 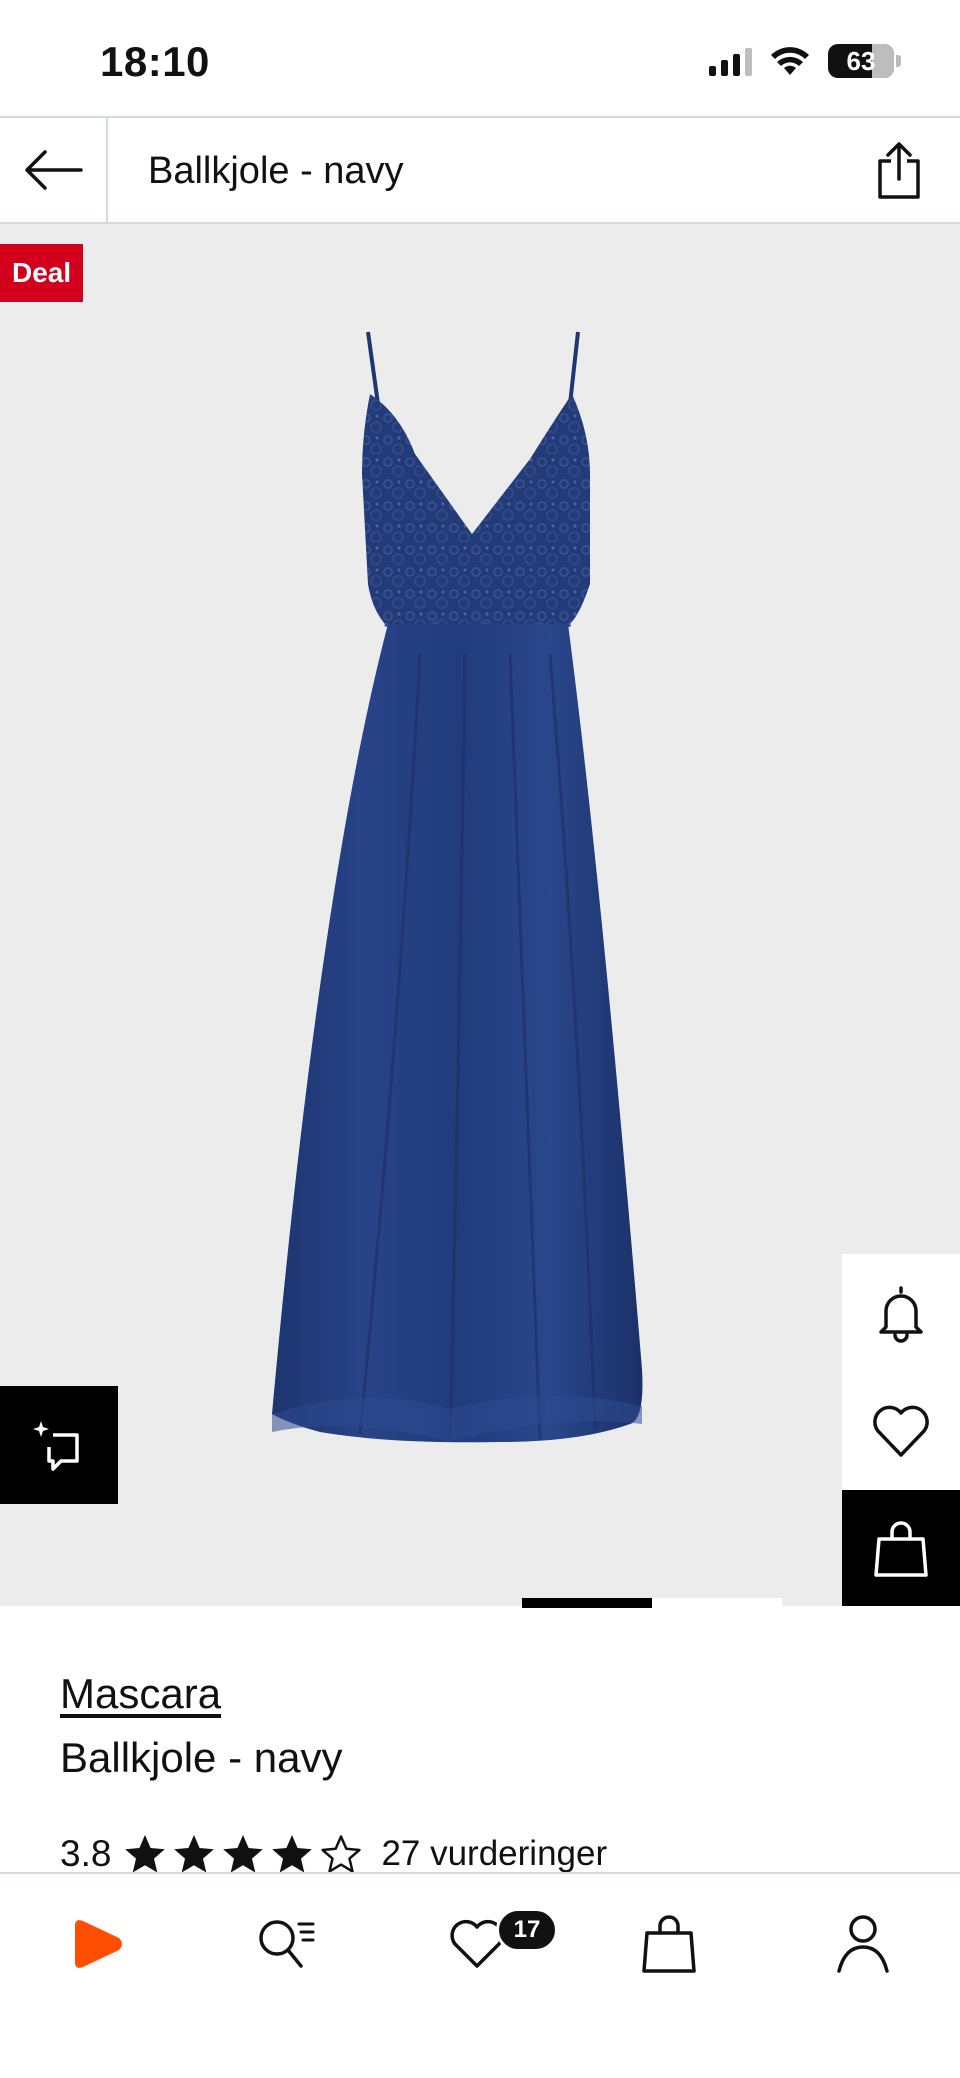 I want to click on star-empty-icon, so click(x=341, y=1854).